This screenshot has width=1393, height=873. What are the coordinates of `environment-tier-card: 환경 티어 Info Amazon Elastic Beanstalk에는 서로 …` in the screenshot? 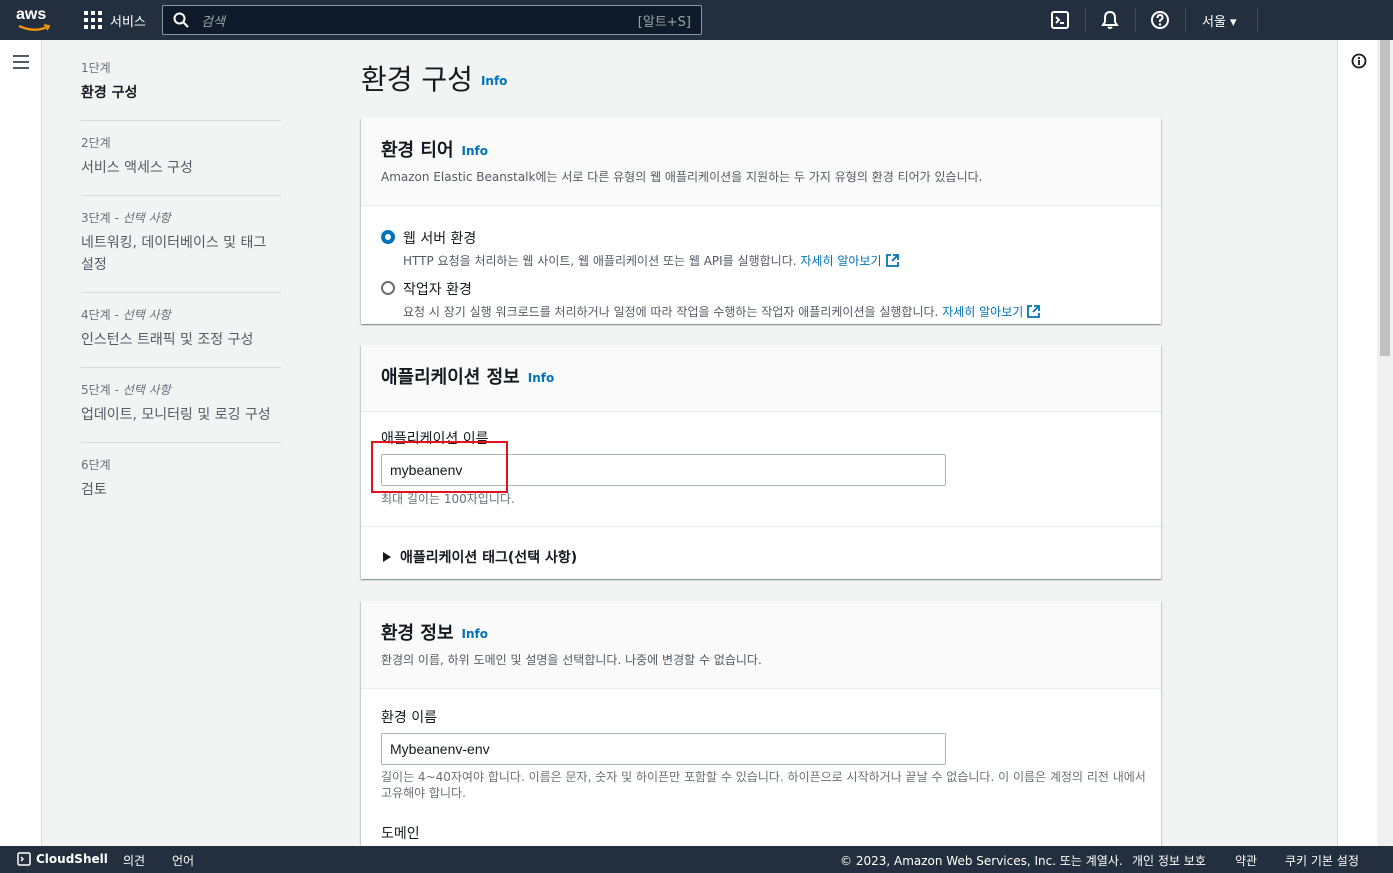 It's located at (761, 221).